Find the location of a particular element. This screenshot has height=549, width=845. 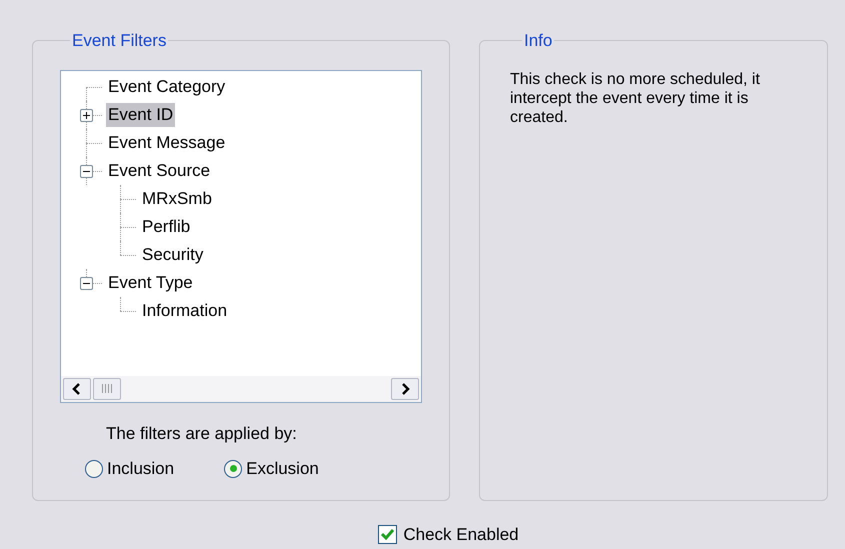

radio-option: Inclusion is located at coordinates (129, 469).